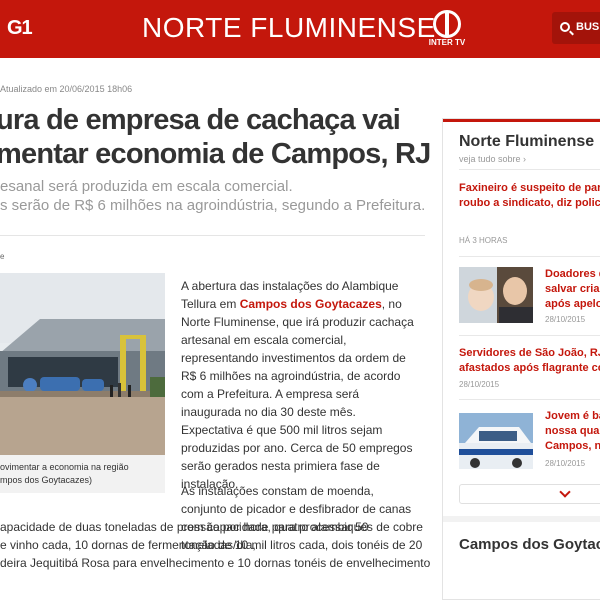 The image size is (600, 600). Describe the element at coordinates (529, 494) in the screenshot. I see `load-more-button` at that location.